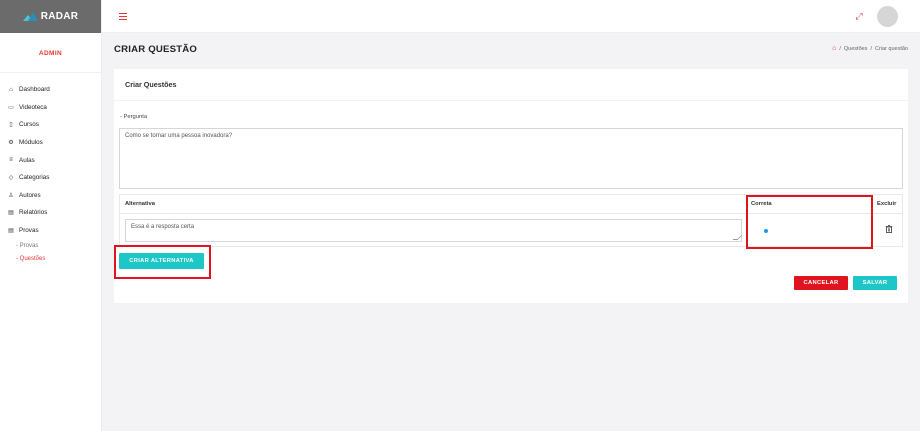 Image resolution: width=920 pixels, height=431 pixels. I want to click on brand-name: RADAR, so click(59, 16).